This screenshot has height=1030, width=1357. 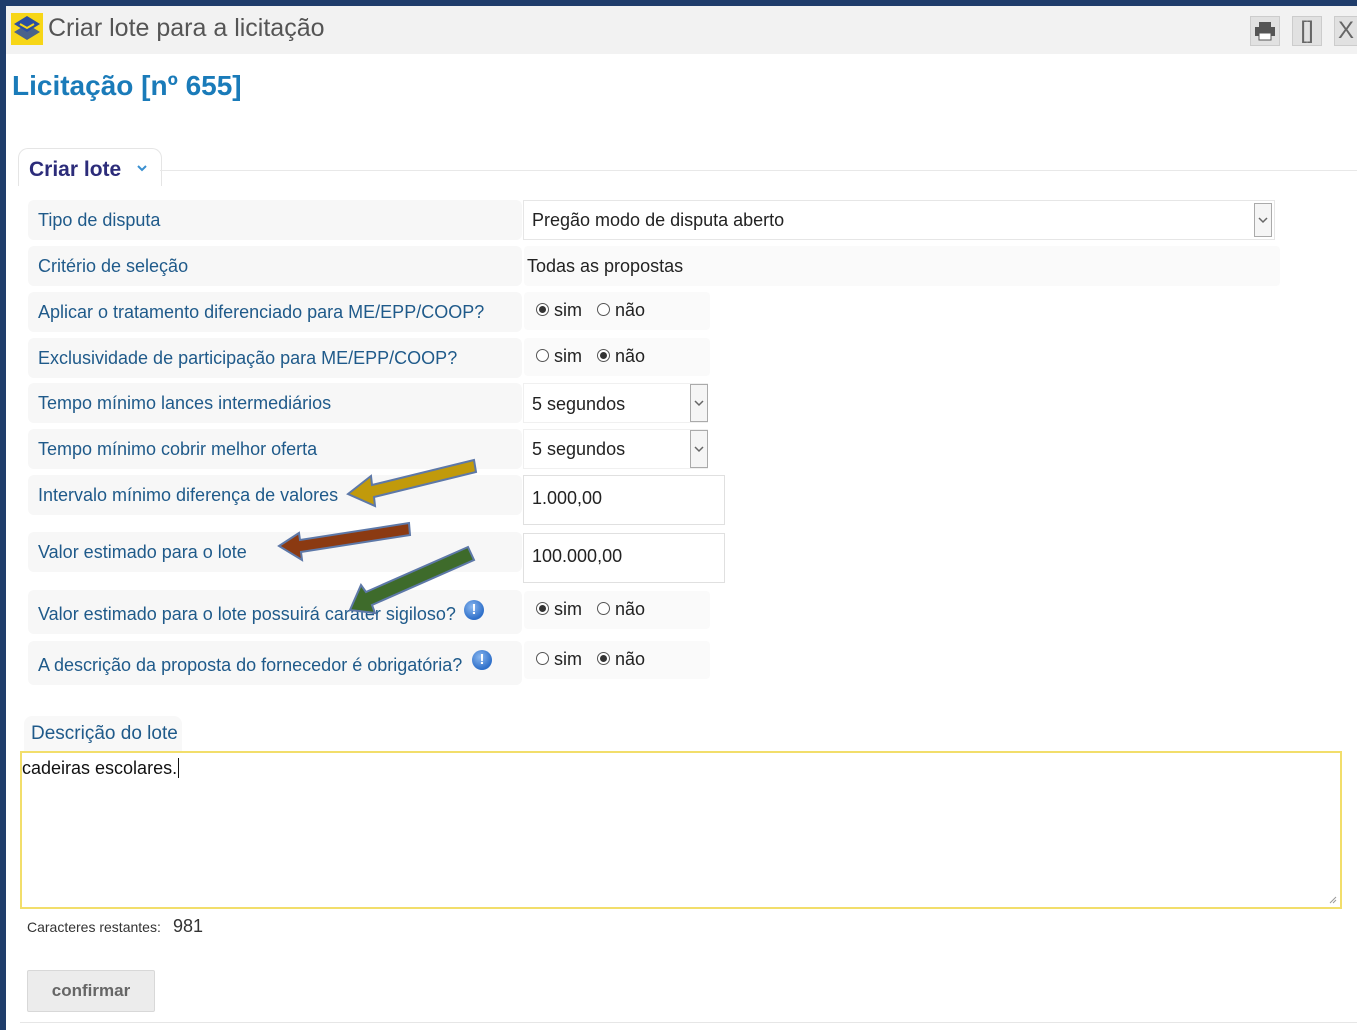 What do you see at coordinates (568, 356) in the screenshot?
I see `exclusividade-sim-label: sim` at bounding box center [568, 356].